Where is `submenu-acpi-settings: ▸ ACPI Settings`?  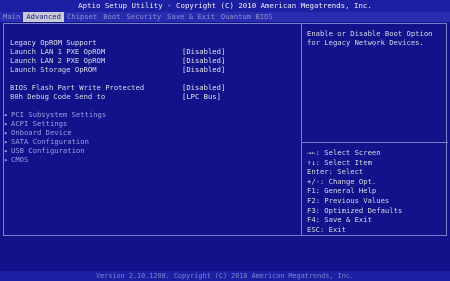
submenu-acpi-settings: ▸ ACPI Settings is located at coordinates (35, 123).